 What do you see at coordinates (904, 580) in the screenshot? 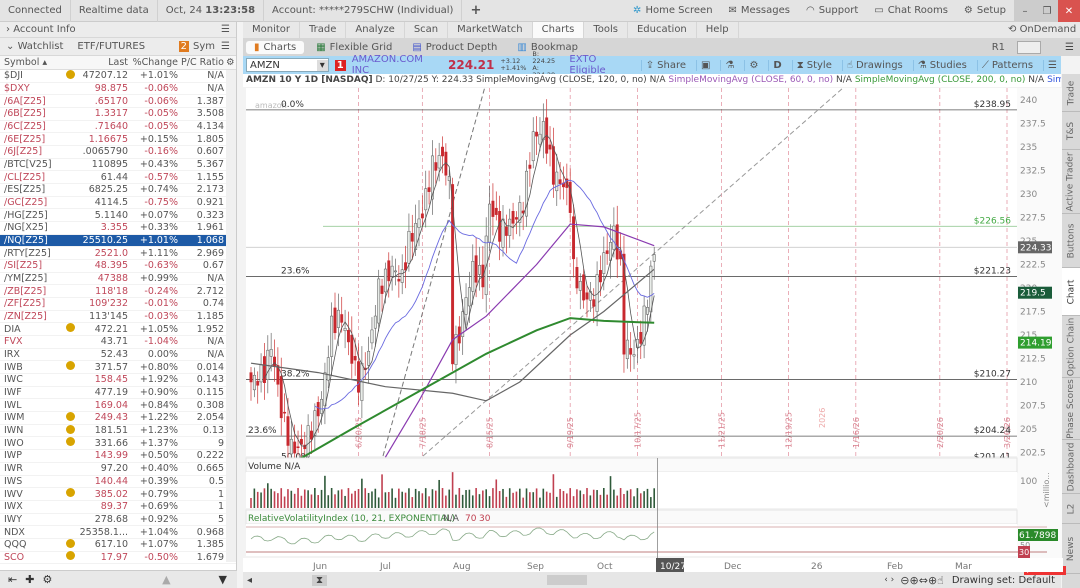
I see `zoom-out-icon: ⊖` at bounding box center [904, 580].